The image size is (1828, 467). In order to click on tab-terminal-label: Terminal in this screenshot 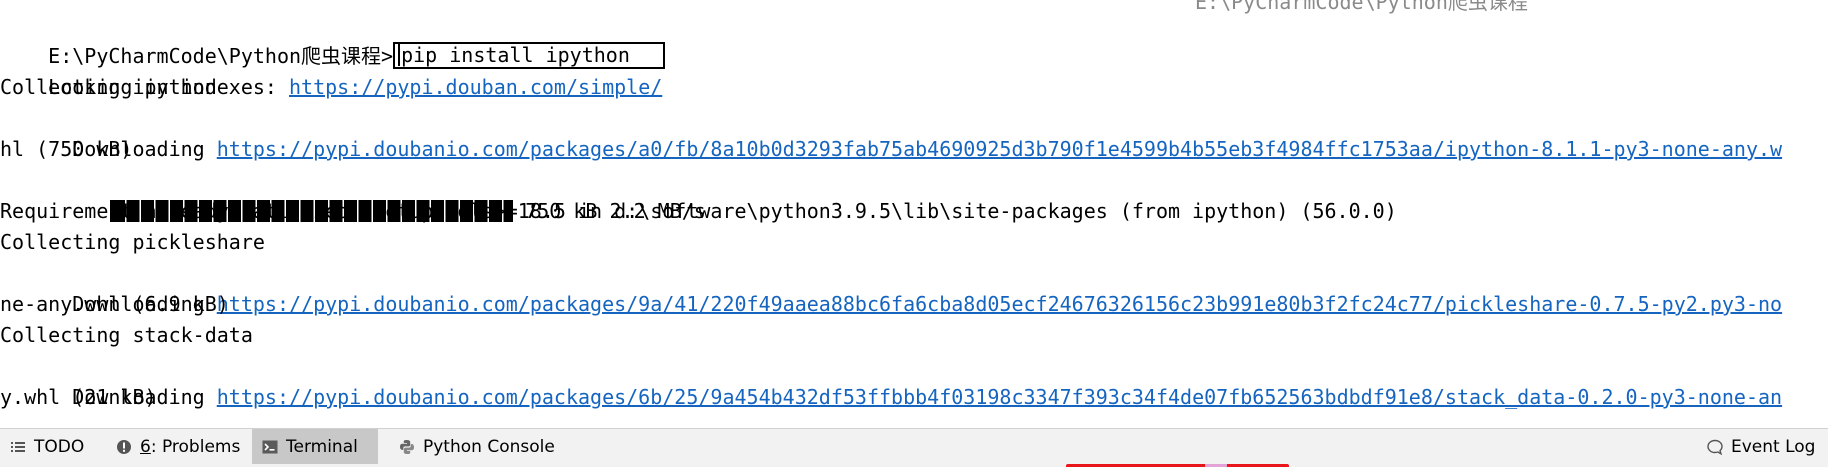, I will do `click(322, 447)`.